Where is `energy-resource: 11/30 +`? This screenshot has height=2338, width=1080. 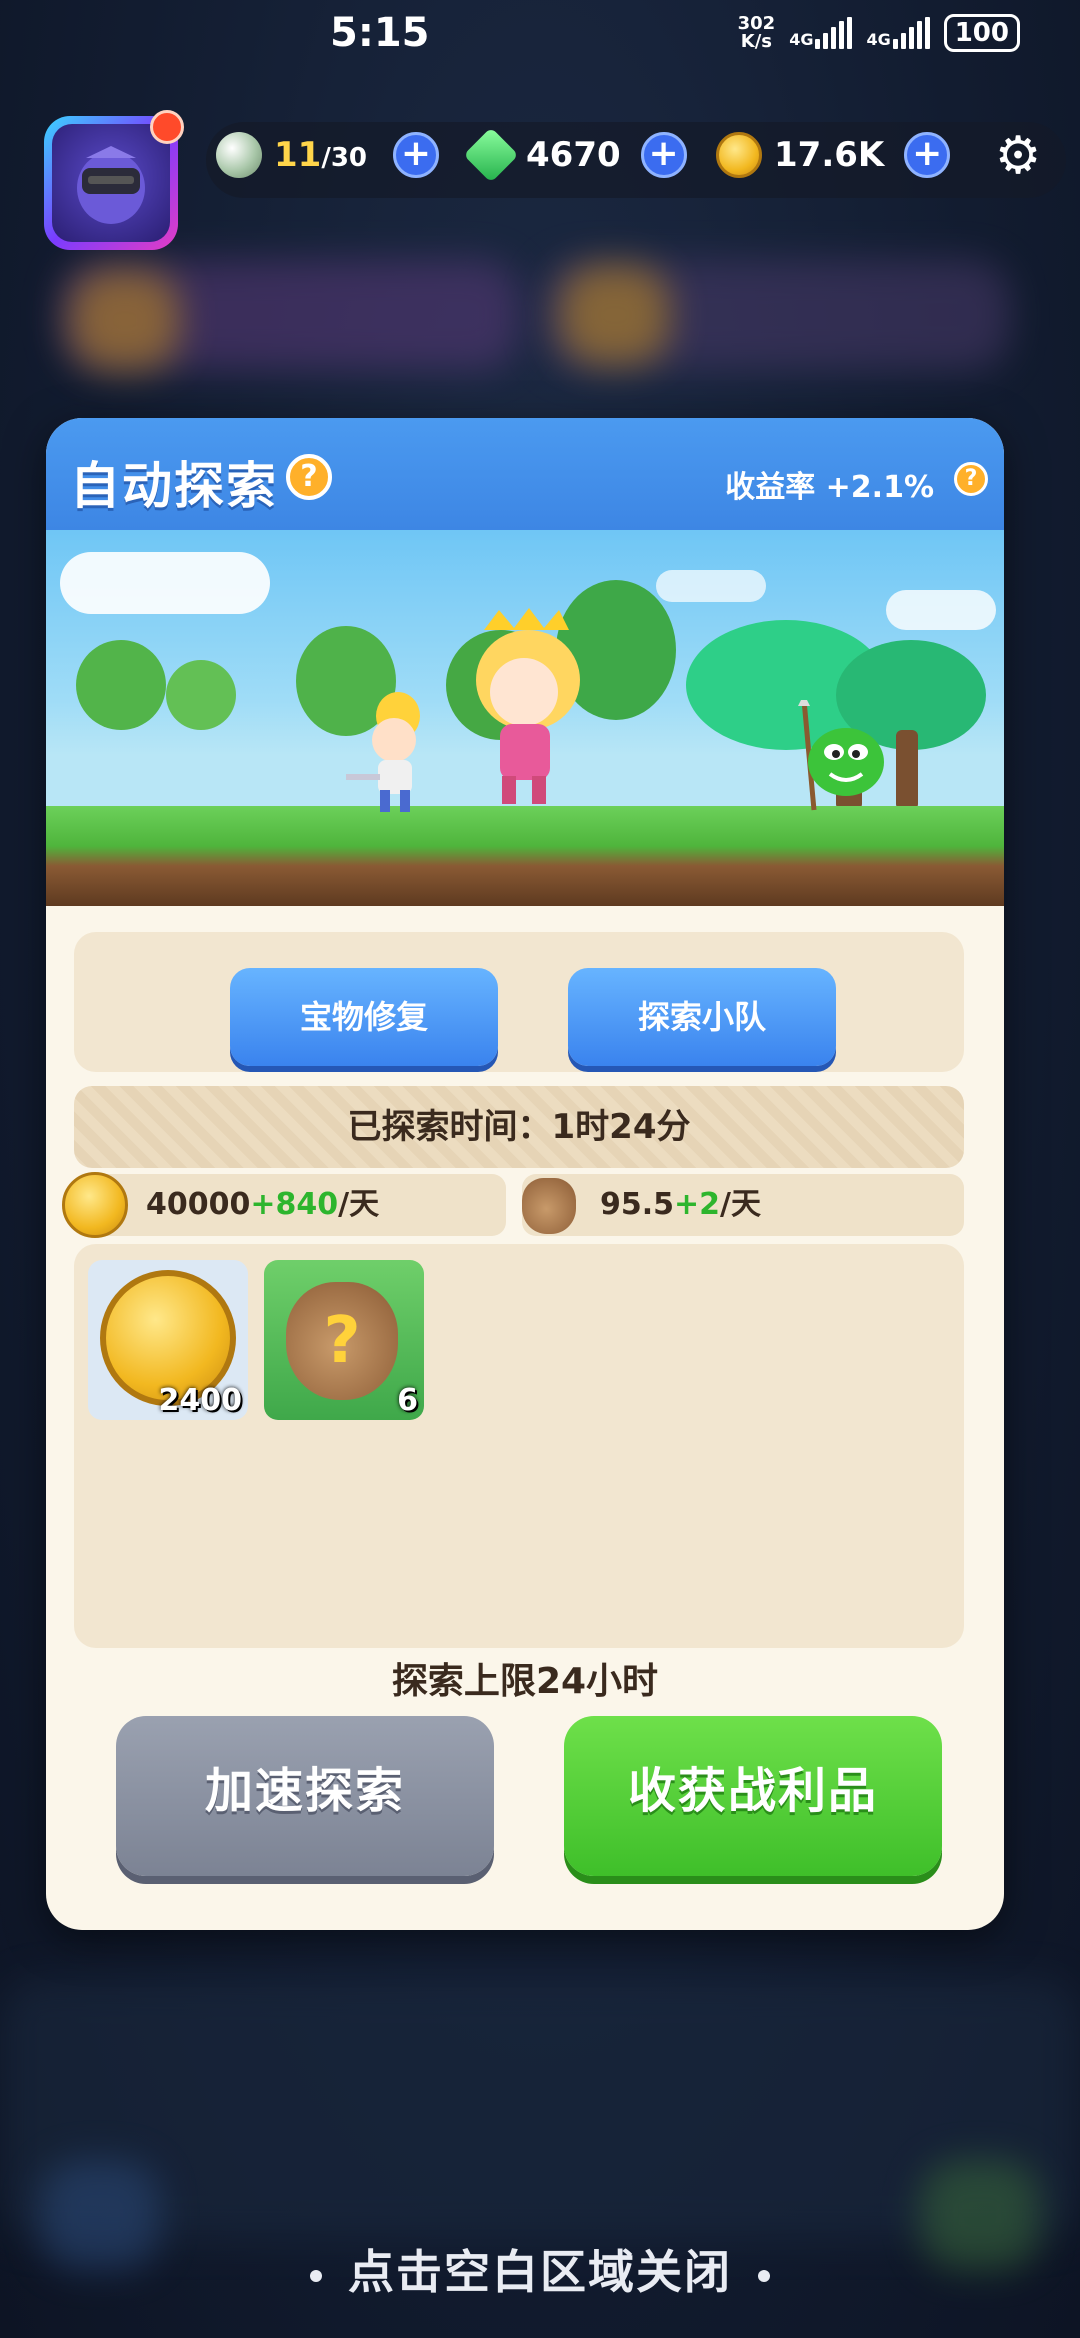
energy-resource: 11/30 + is located at coordinates (328, 155).